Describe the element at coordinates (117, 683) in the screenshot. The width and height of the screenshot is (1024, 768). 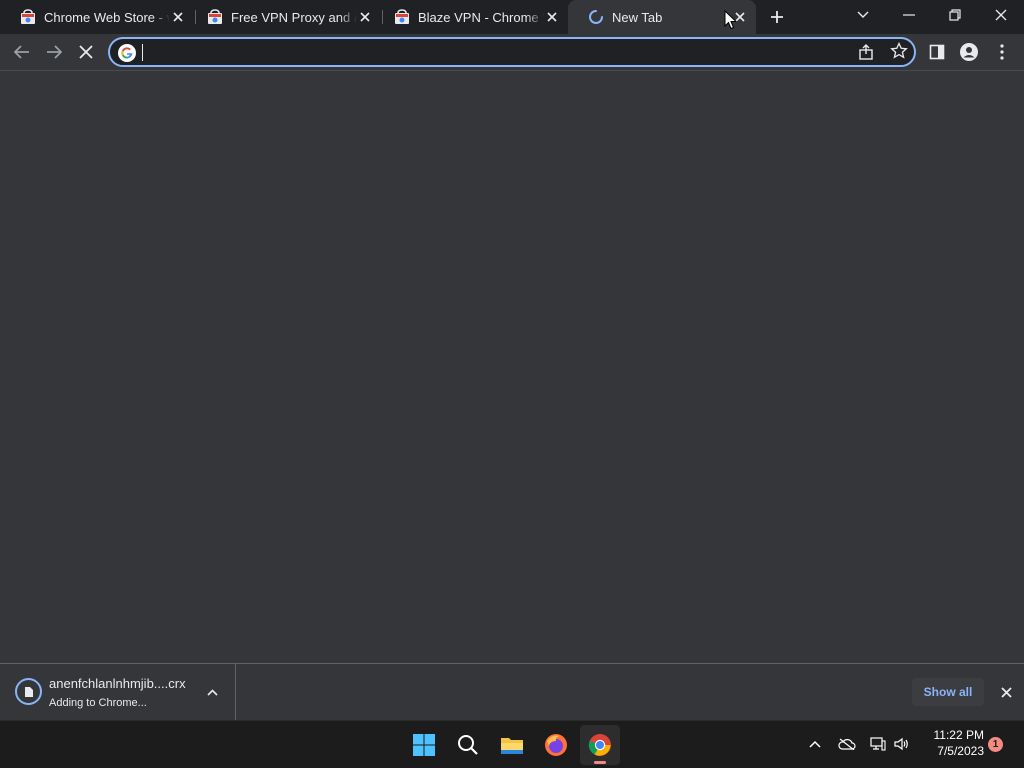
I see `download-filename: anenfchlanlnhmjib....crx` at that location.